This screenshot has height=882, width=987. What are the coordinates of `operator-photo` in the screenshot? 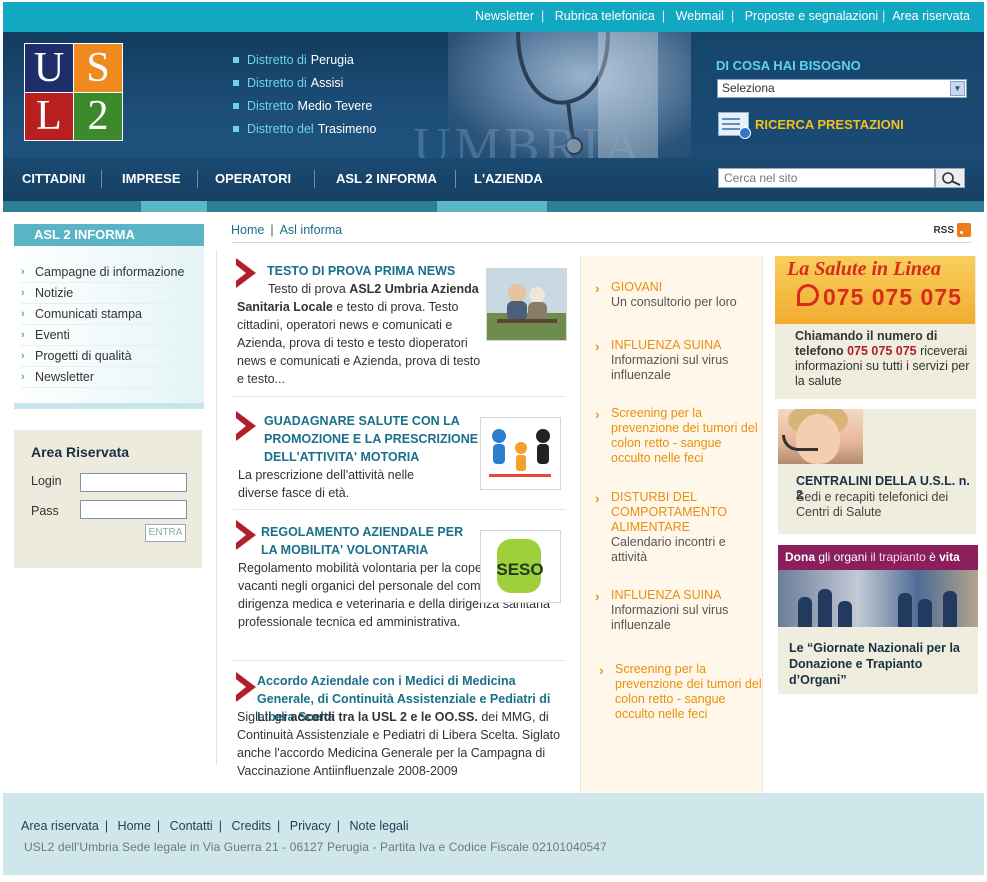 It's located at (820, 436).